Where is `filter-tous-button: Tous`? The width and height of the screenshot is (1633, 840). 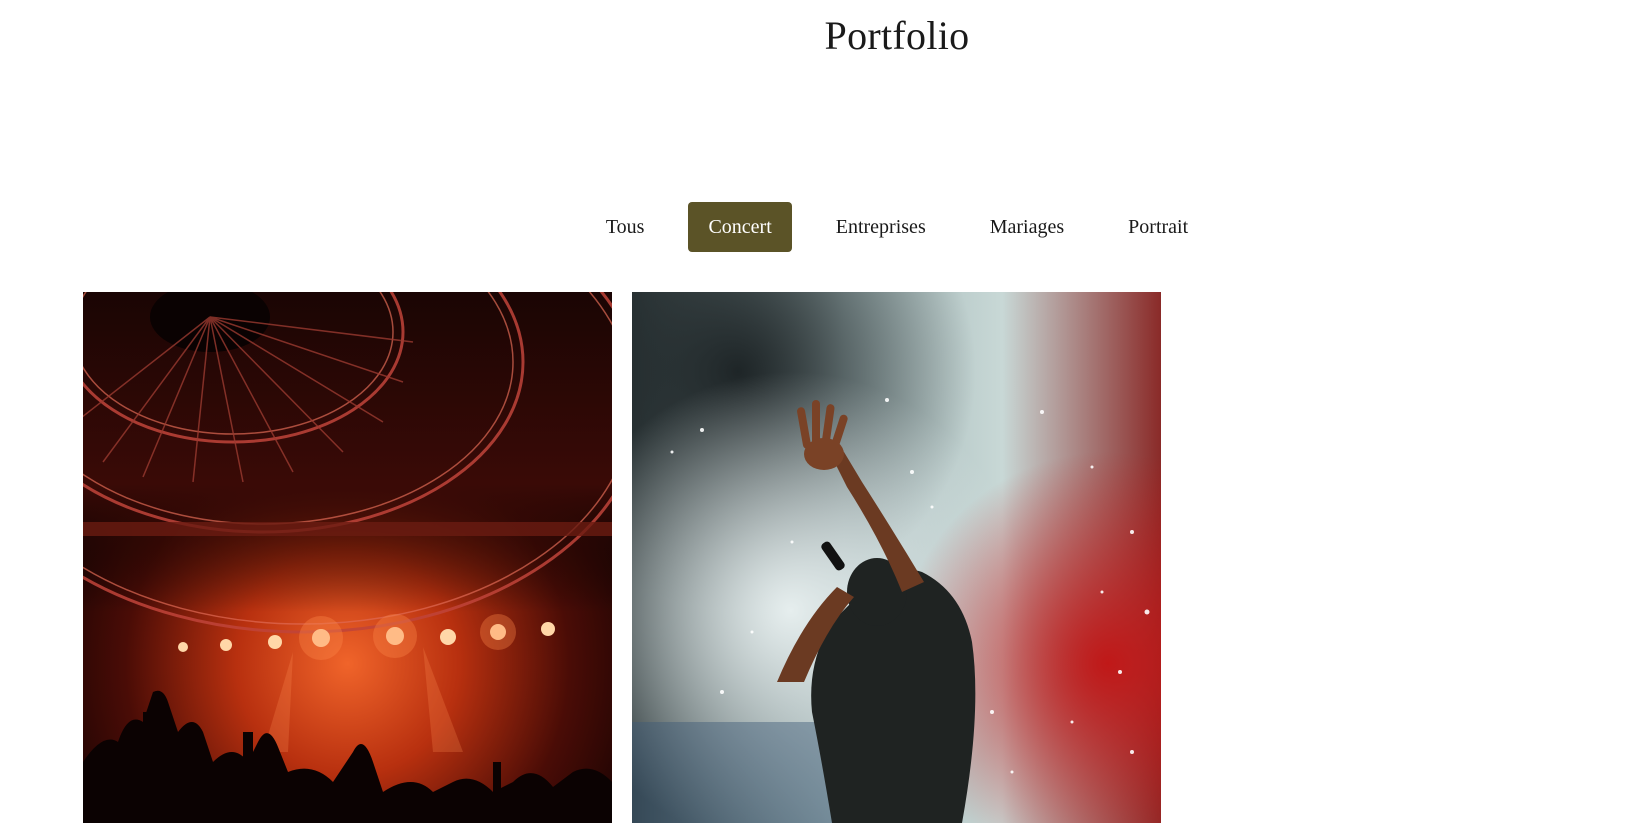 filter-tous-button: Tous is located at coordinates (625, 227).